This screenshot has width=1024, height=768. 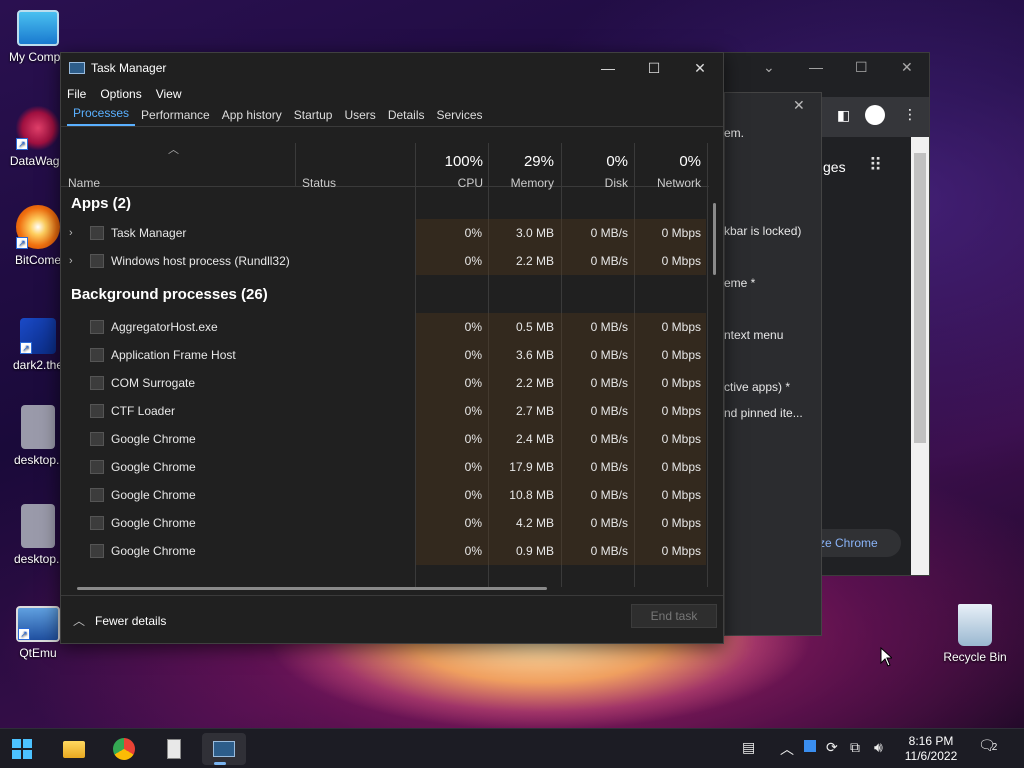 What do you see at coordinates (975, 634) in the screenshot?
I see `desktop-icon-recycle-bin: Recycle Bin` at bounding box center [975, 634].